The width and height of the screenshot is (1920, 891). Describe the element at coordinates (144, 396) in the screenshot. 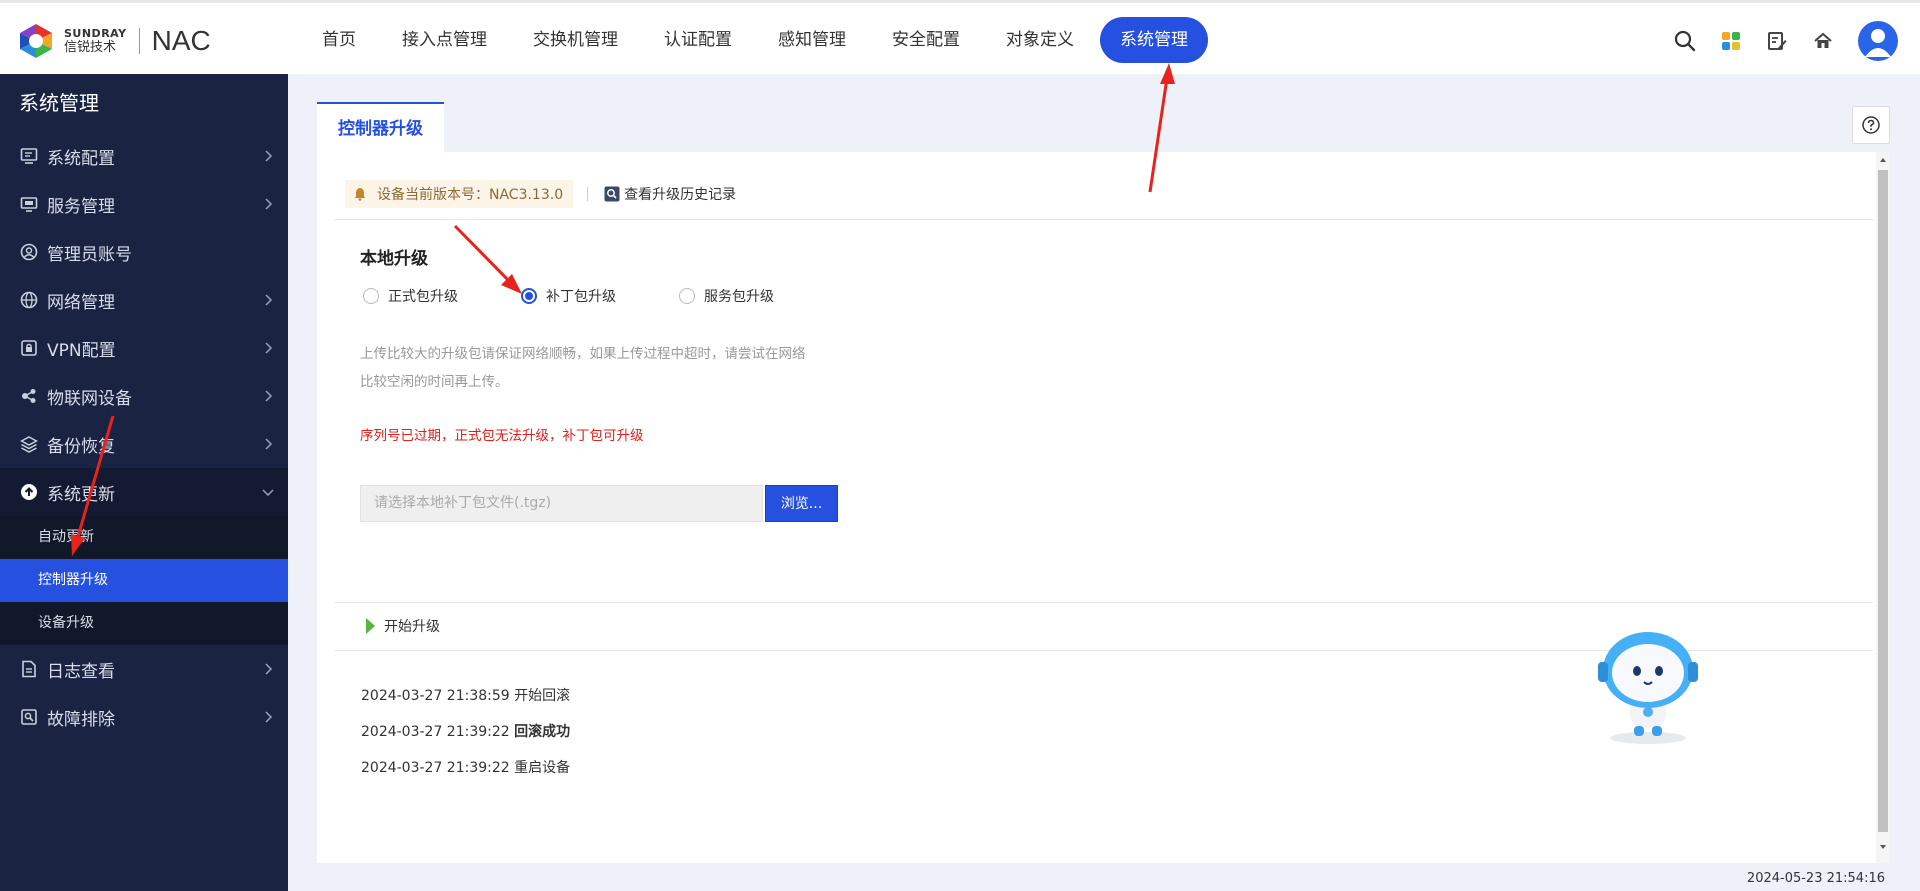

I see `sidebar-item-iot-devices: 物联网设备` at that location.